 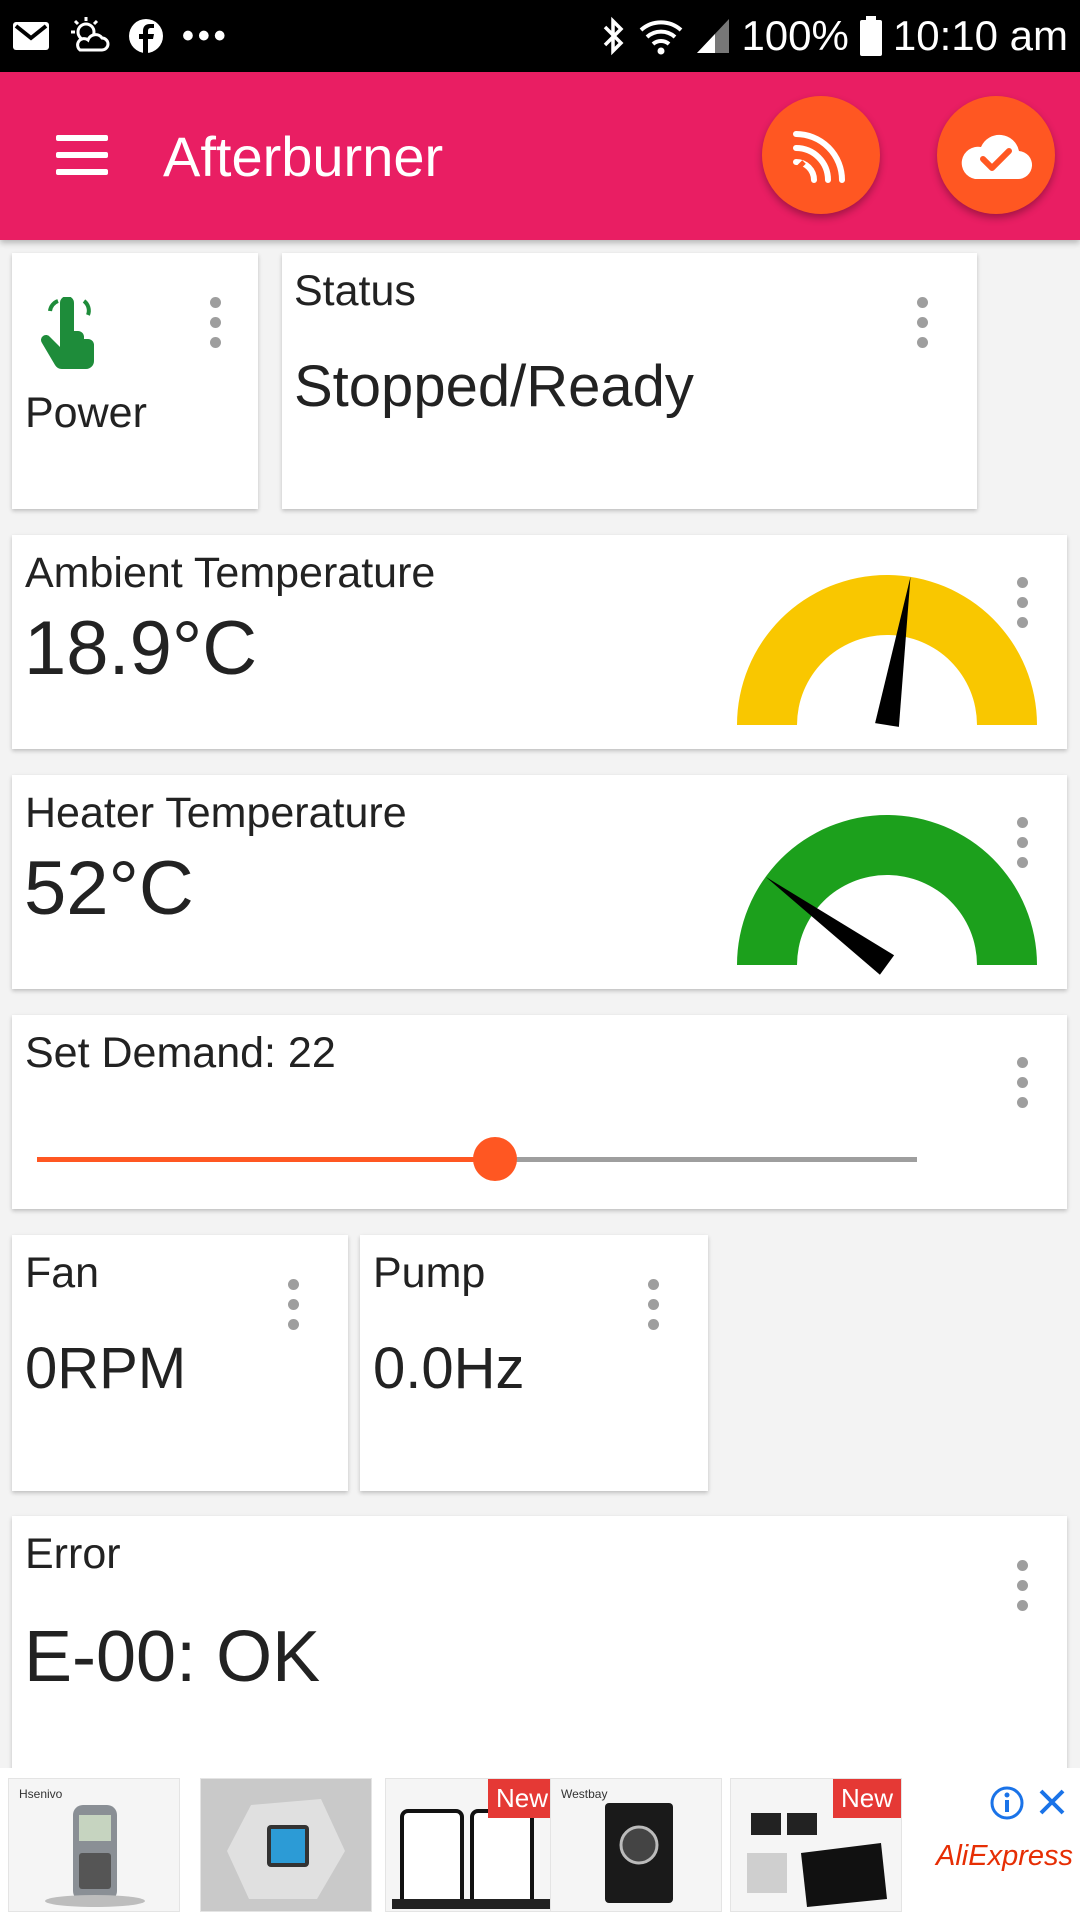 What do you see at coordinates (293, 1305) in the screenshot?
I see `fan-card-menu` at bounding box center [293, 1305].